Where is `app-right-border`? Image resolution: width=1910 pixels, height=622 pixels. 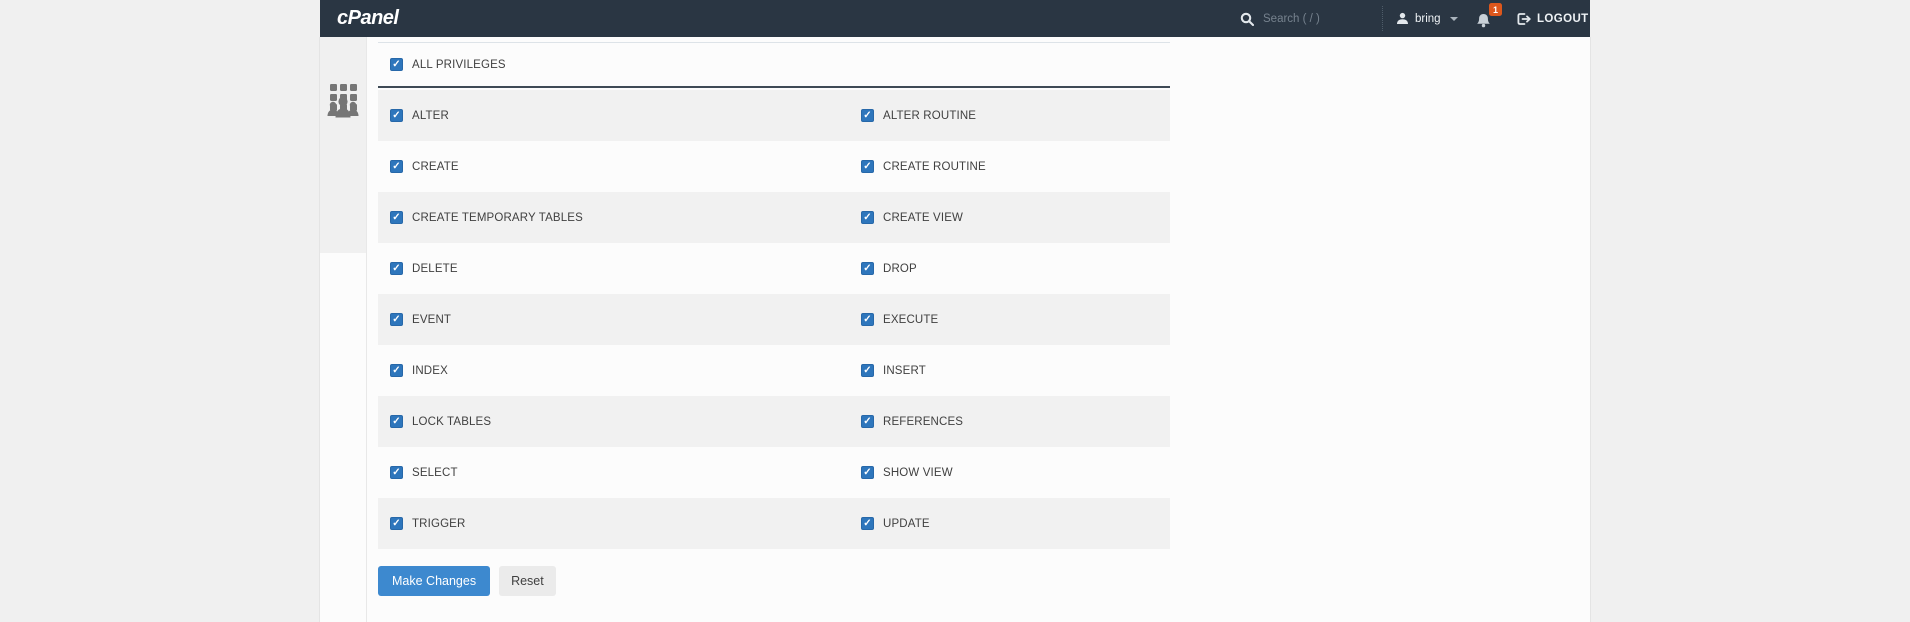 app-right-border is located at coordinates (1590, 329).